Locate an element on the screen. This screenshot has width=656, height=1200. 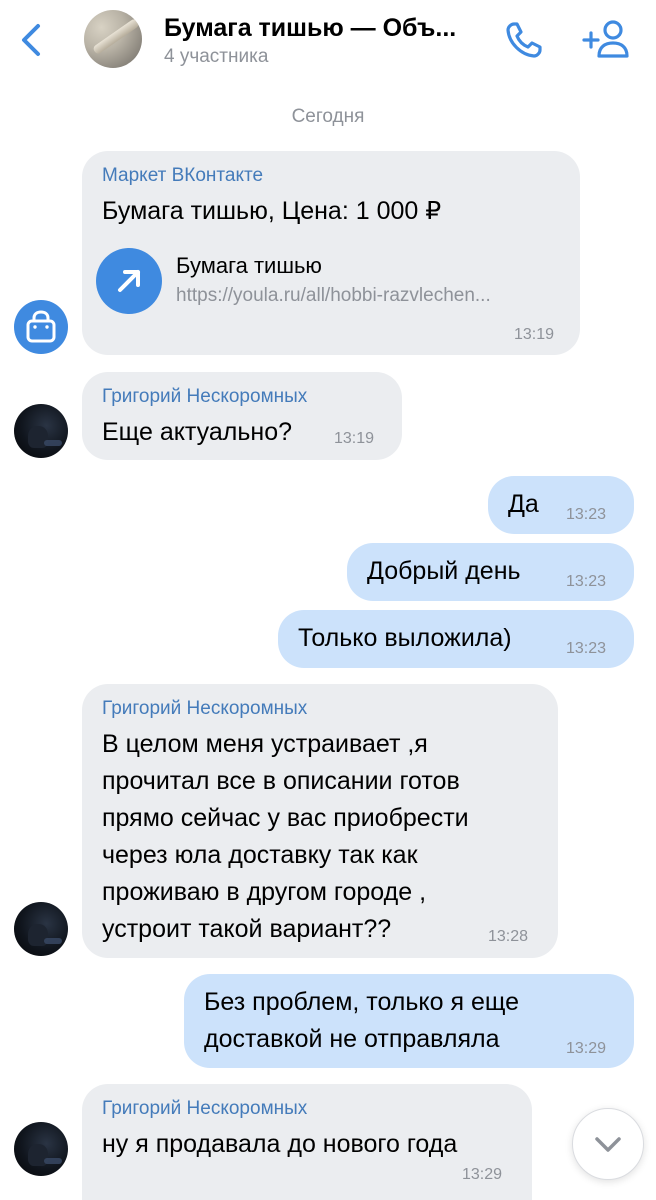
phone-icon is located at coordinates (524, 40).